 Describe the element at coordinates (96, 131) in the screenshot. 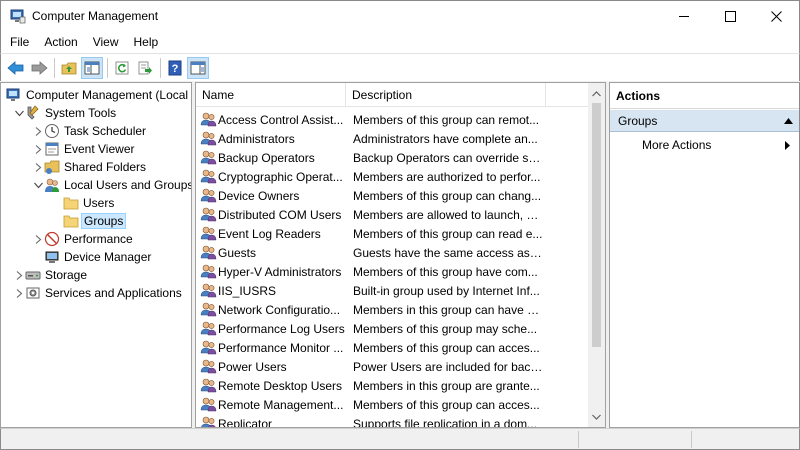

I see `tree-item-task-scheduler: Task Scheduler` at that location.